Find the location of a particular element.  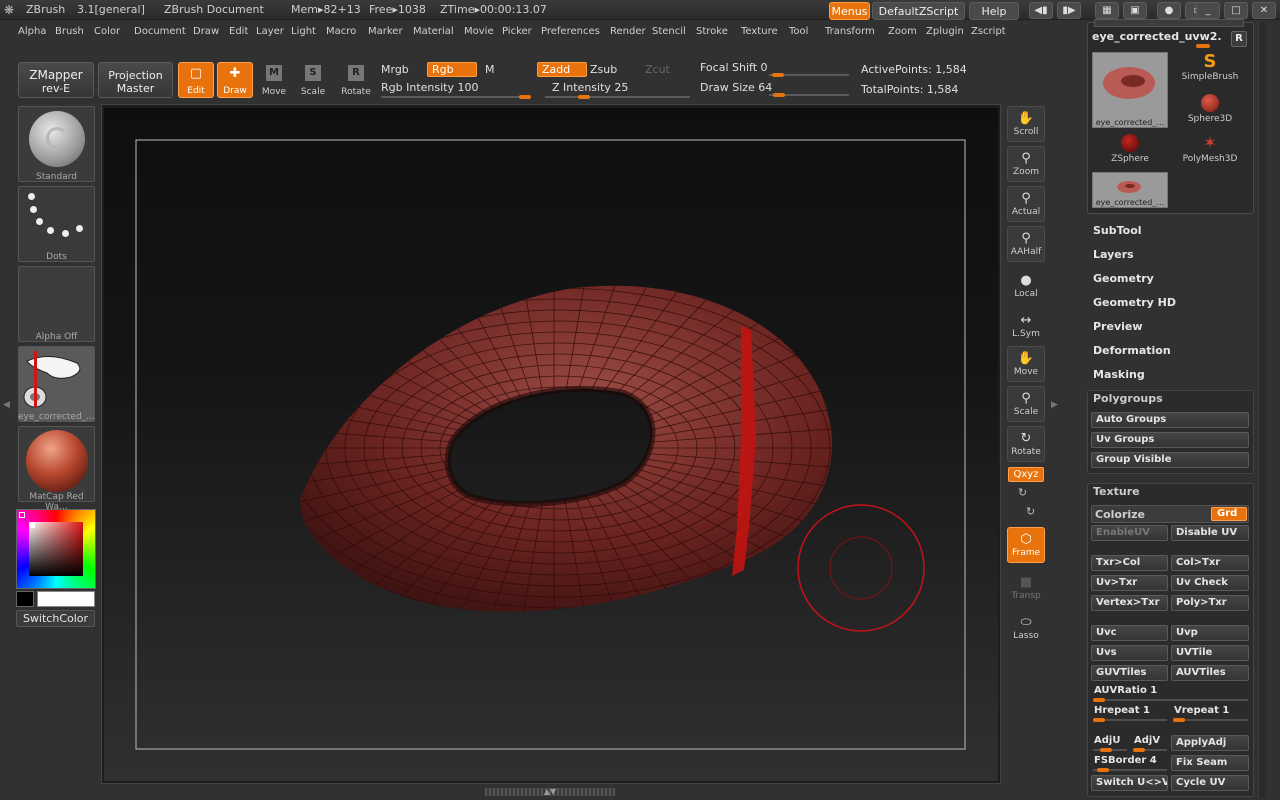

zcut-button: Zcut is located at coordinates (657, 69).